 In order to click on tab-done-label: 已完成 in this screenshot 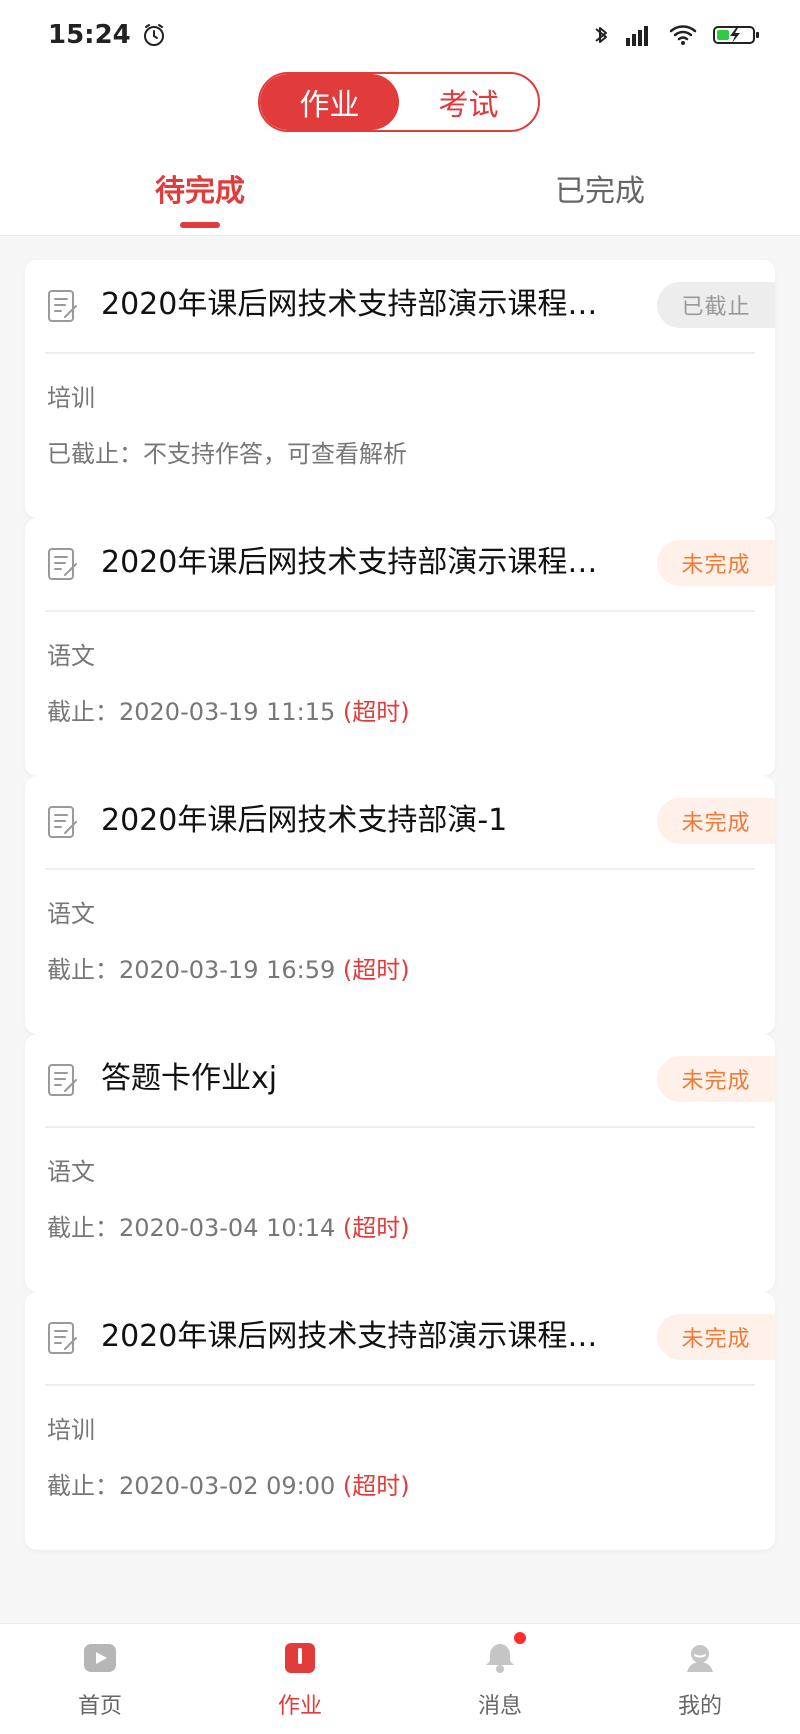, I will do `click(600, 191)`.